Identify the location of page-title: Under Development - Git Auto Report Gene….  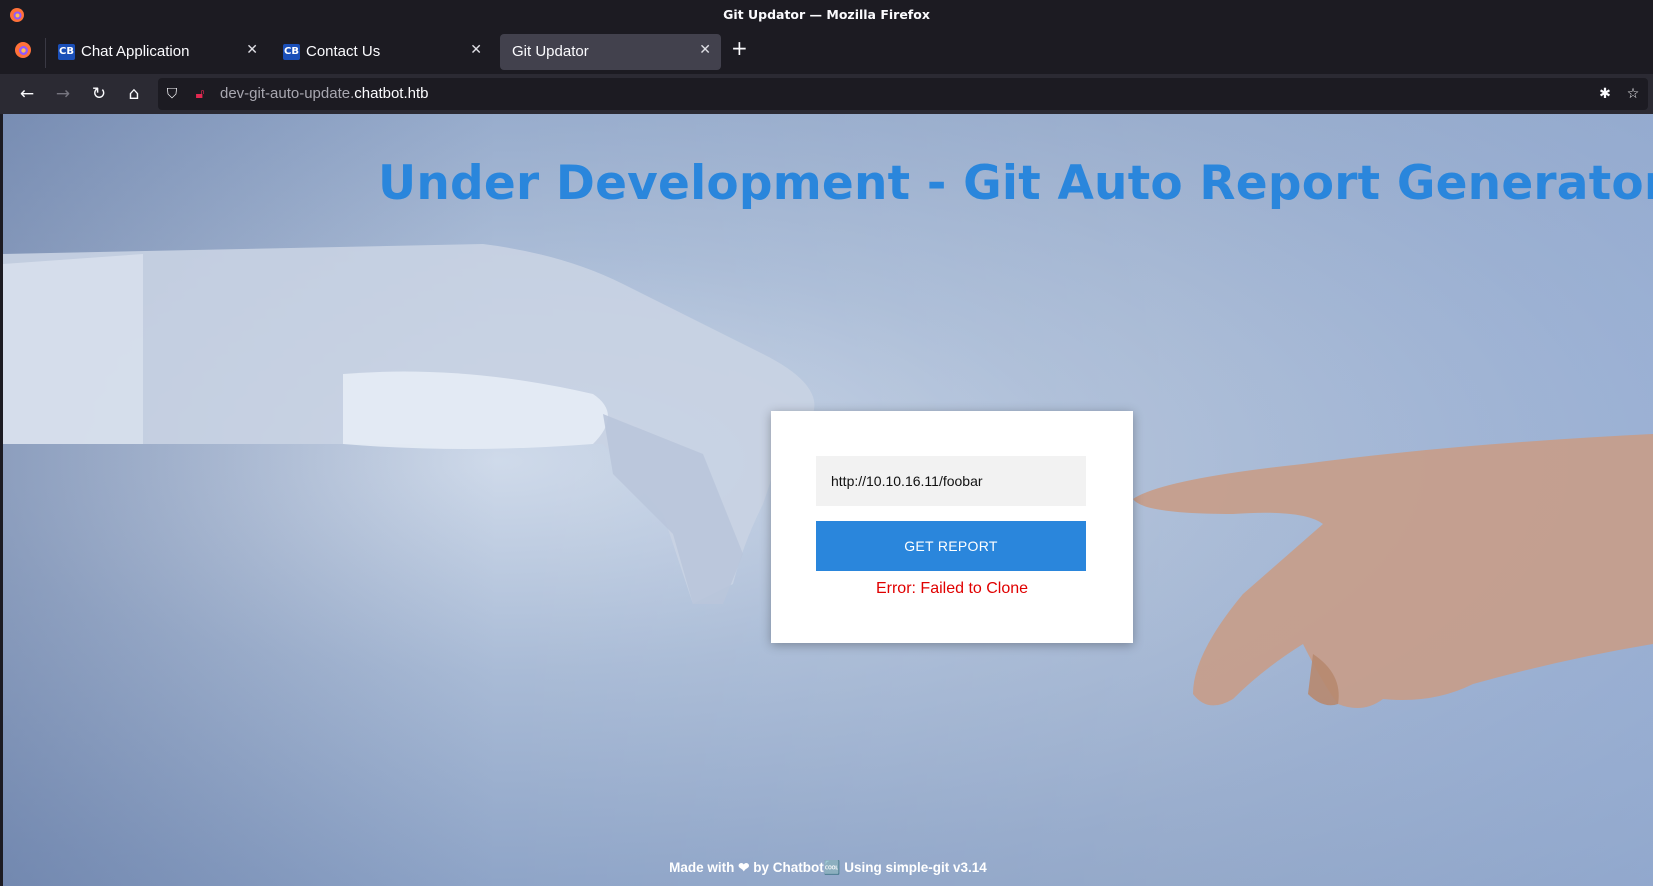
(1015, 183).